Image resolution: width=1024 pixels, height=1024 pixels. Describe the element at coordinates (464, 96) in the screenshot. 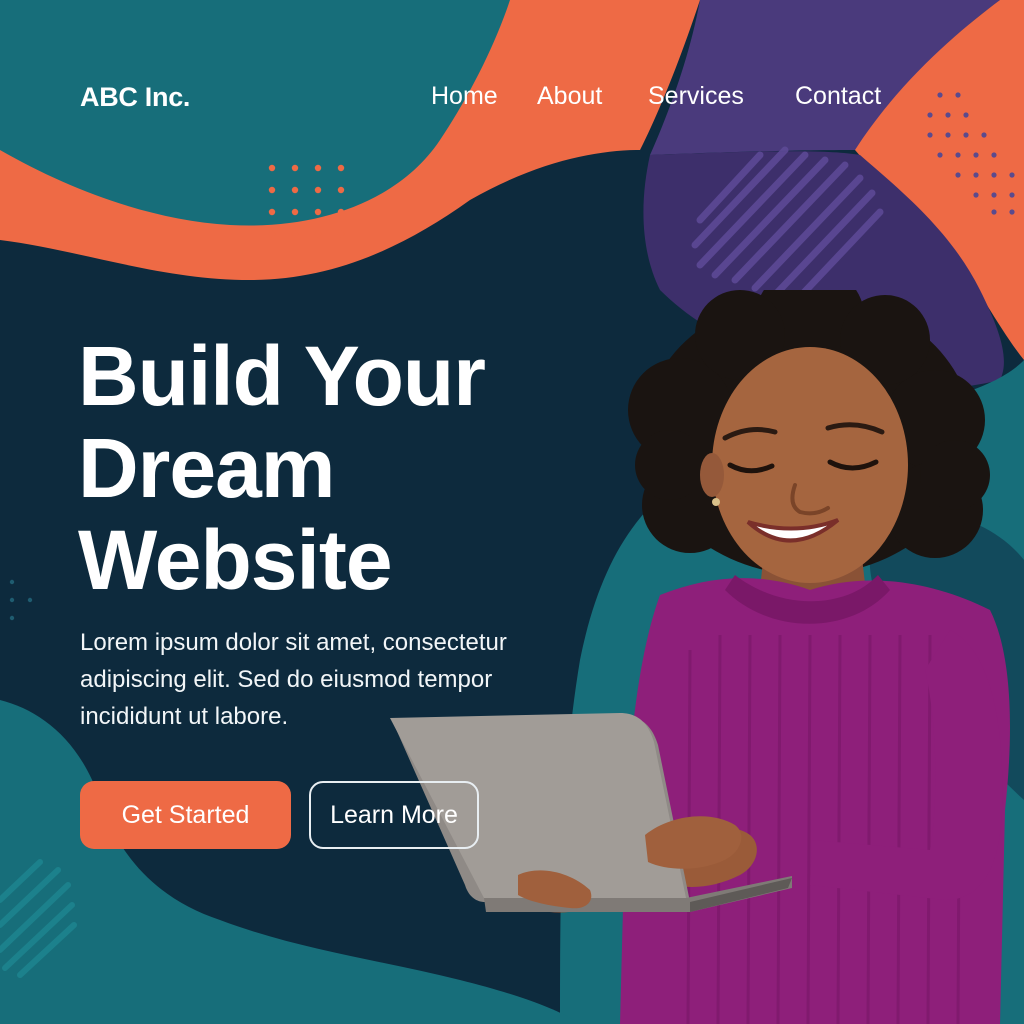

I see `nav-home: Home` at that location.